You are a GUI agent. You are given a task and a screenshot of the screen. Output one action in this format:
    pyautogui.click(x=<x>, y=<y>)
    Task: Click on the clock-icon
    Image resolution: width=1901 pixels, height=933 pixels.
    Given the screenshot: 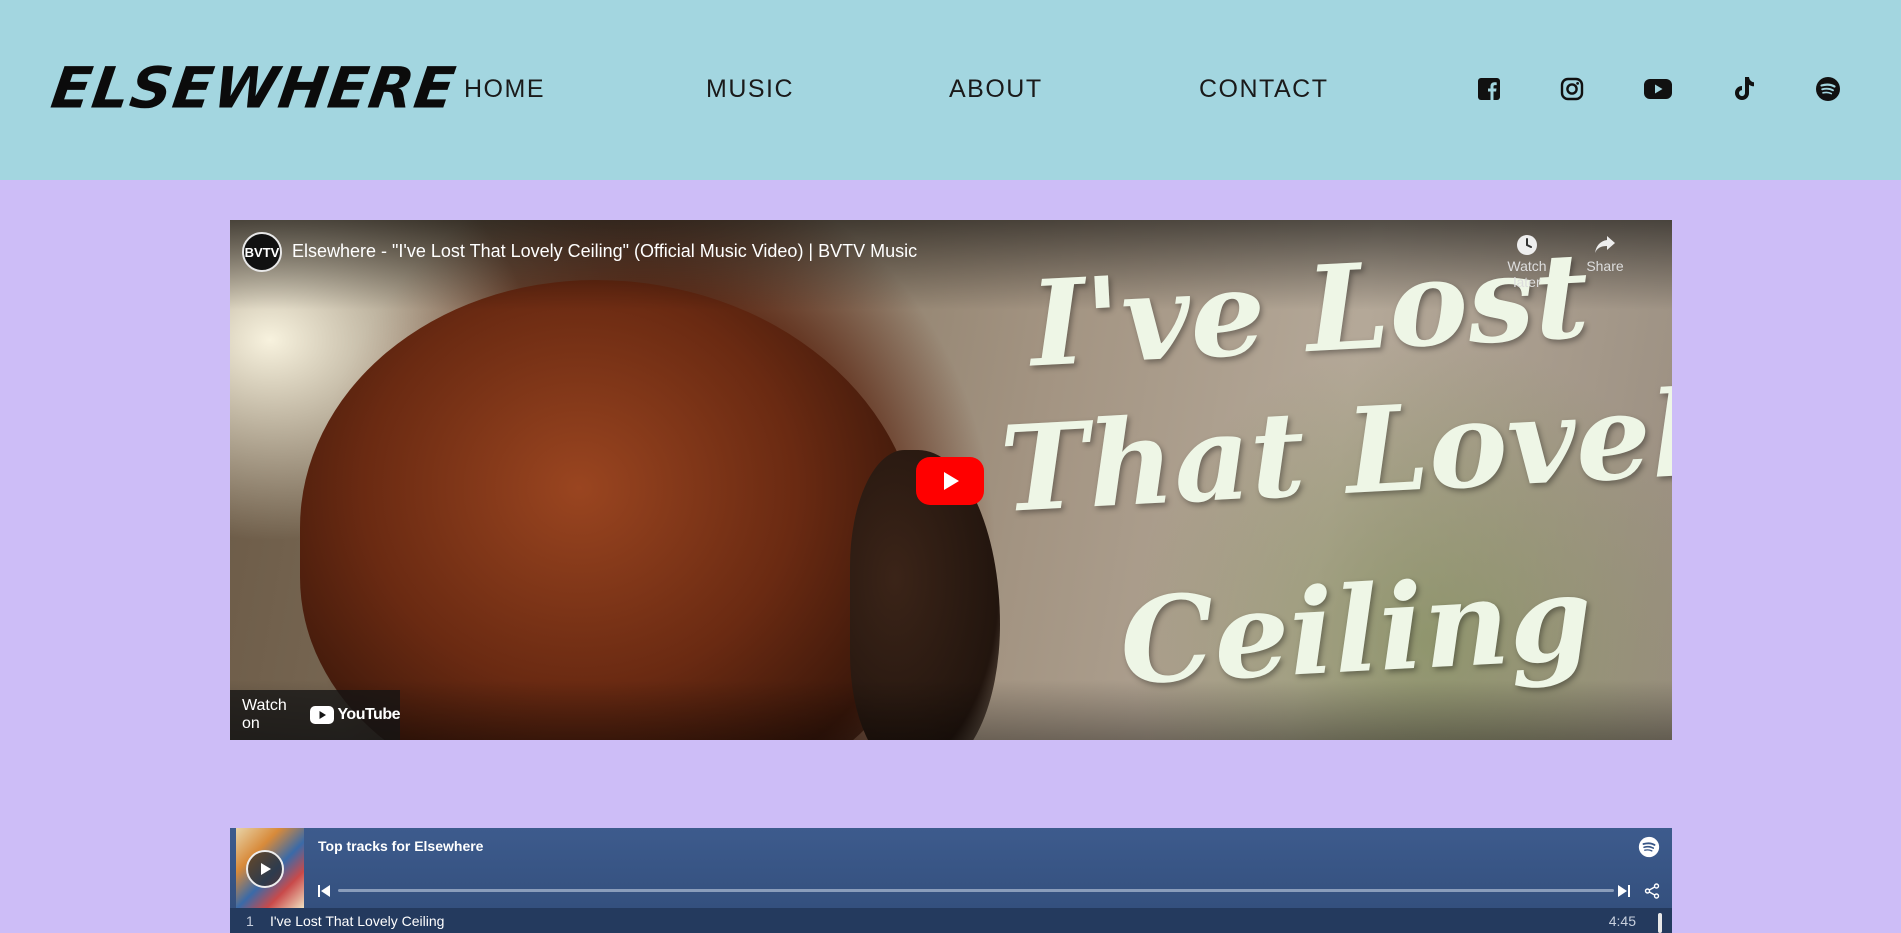 What is the action you would take?
    pyautogui.click(x=1527, y=245)
    